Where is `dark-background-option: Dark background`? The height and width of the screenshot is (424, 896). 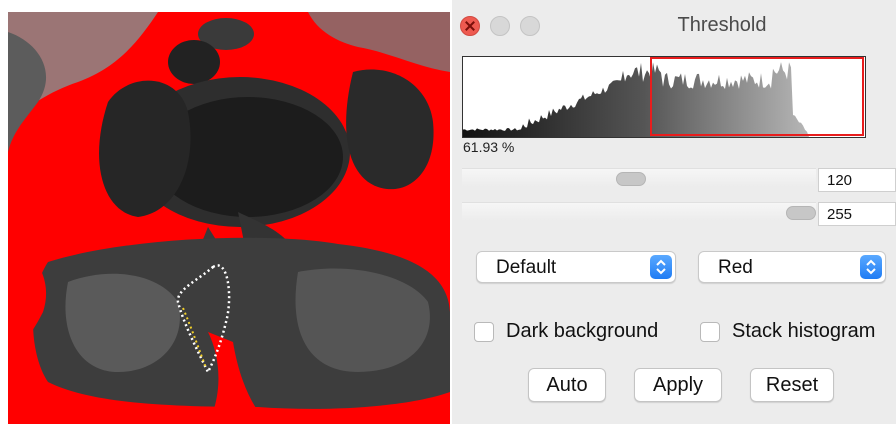
dark-background-option: Dark background is located at coordinates (579, 333).